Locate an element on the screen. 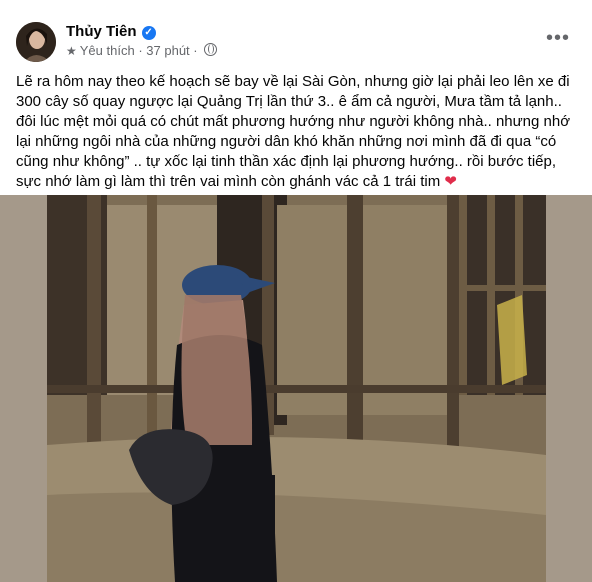  author-avatar is located at coordinates (36, 42).